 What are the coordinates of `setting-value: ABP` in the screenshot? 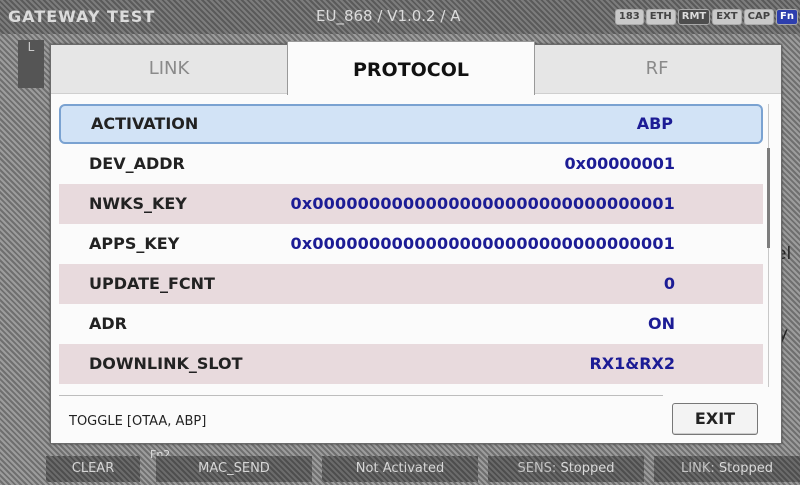 It's located at (654, 123).